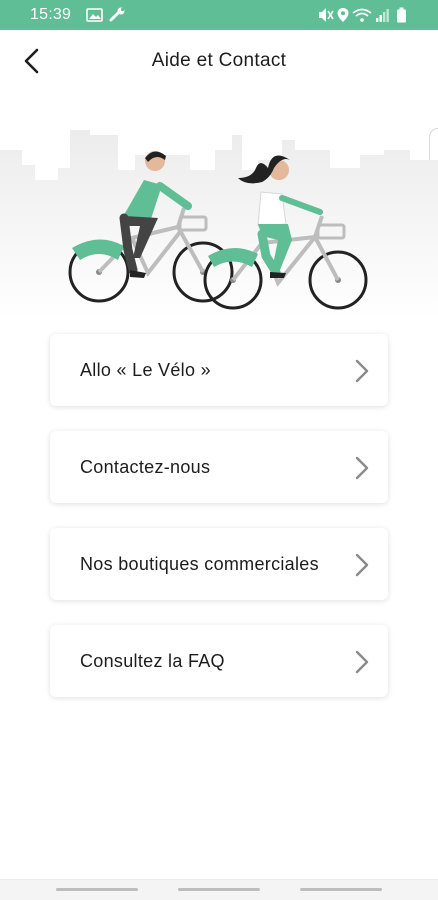 Image resolution: width=438 pixels, height=900 pixels. What do you see at coordinates (401, 15) in the screenshot?
I see `battery-icon` at bounding box center [401, 15].